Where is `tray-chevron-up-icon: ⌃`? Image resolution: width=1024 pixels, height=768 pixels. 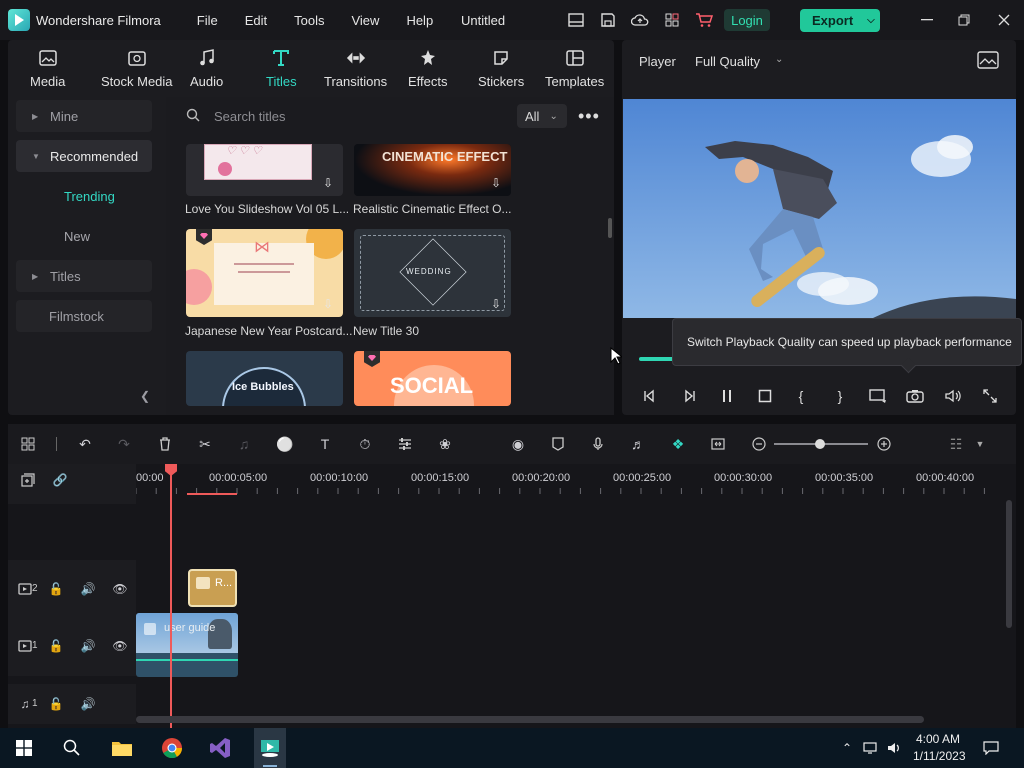
tray-chevron-up-icon: ⌃ is located at coordinates (847, 748).